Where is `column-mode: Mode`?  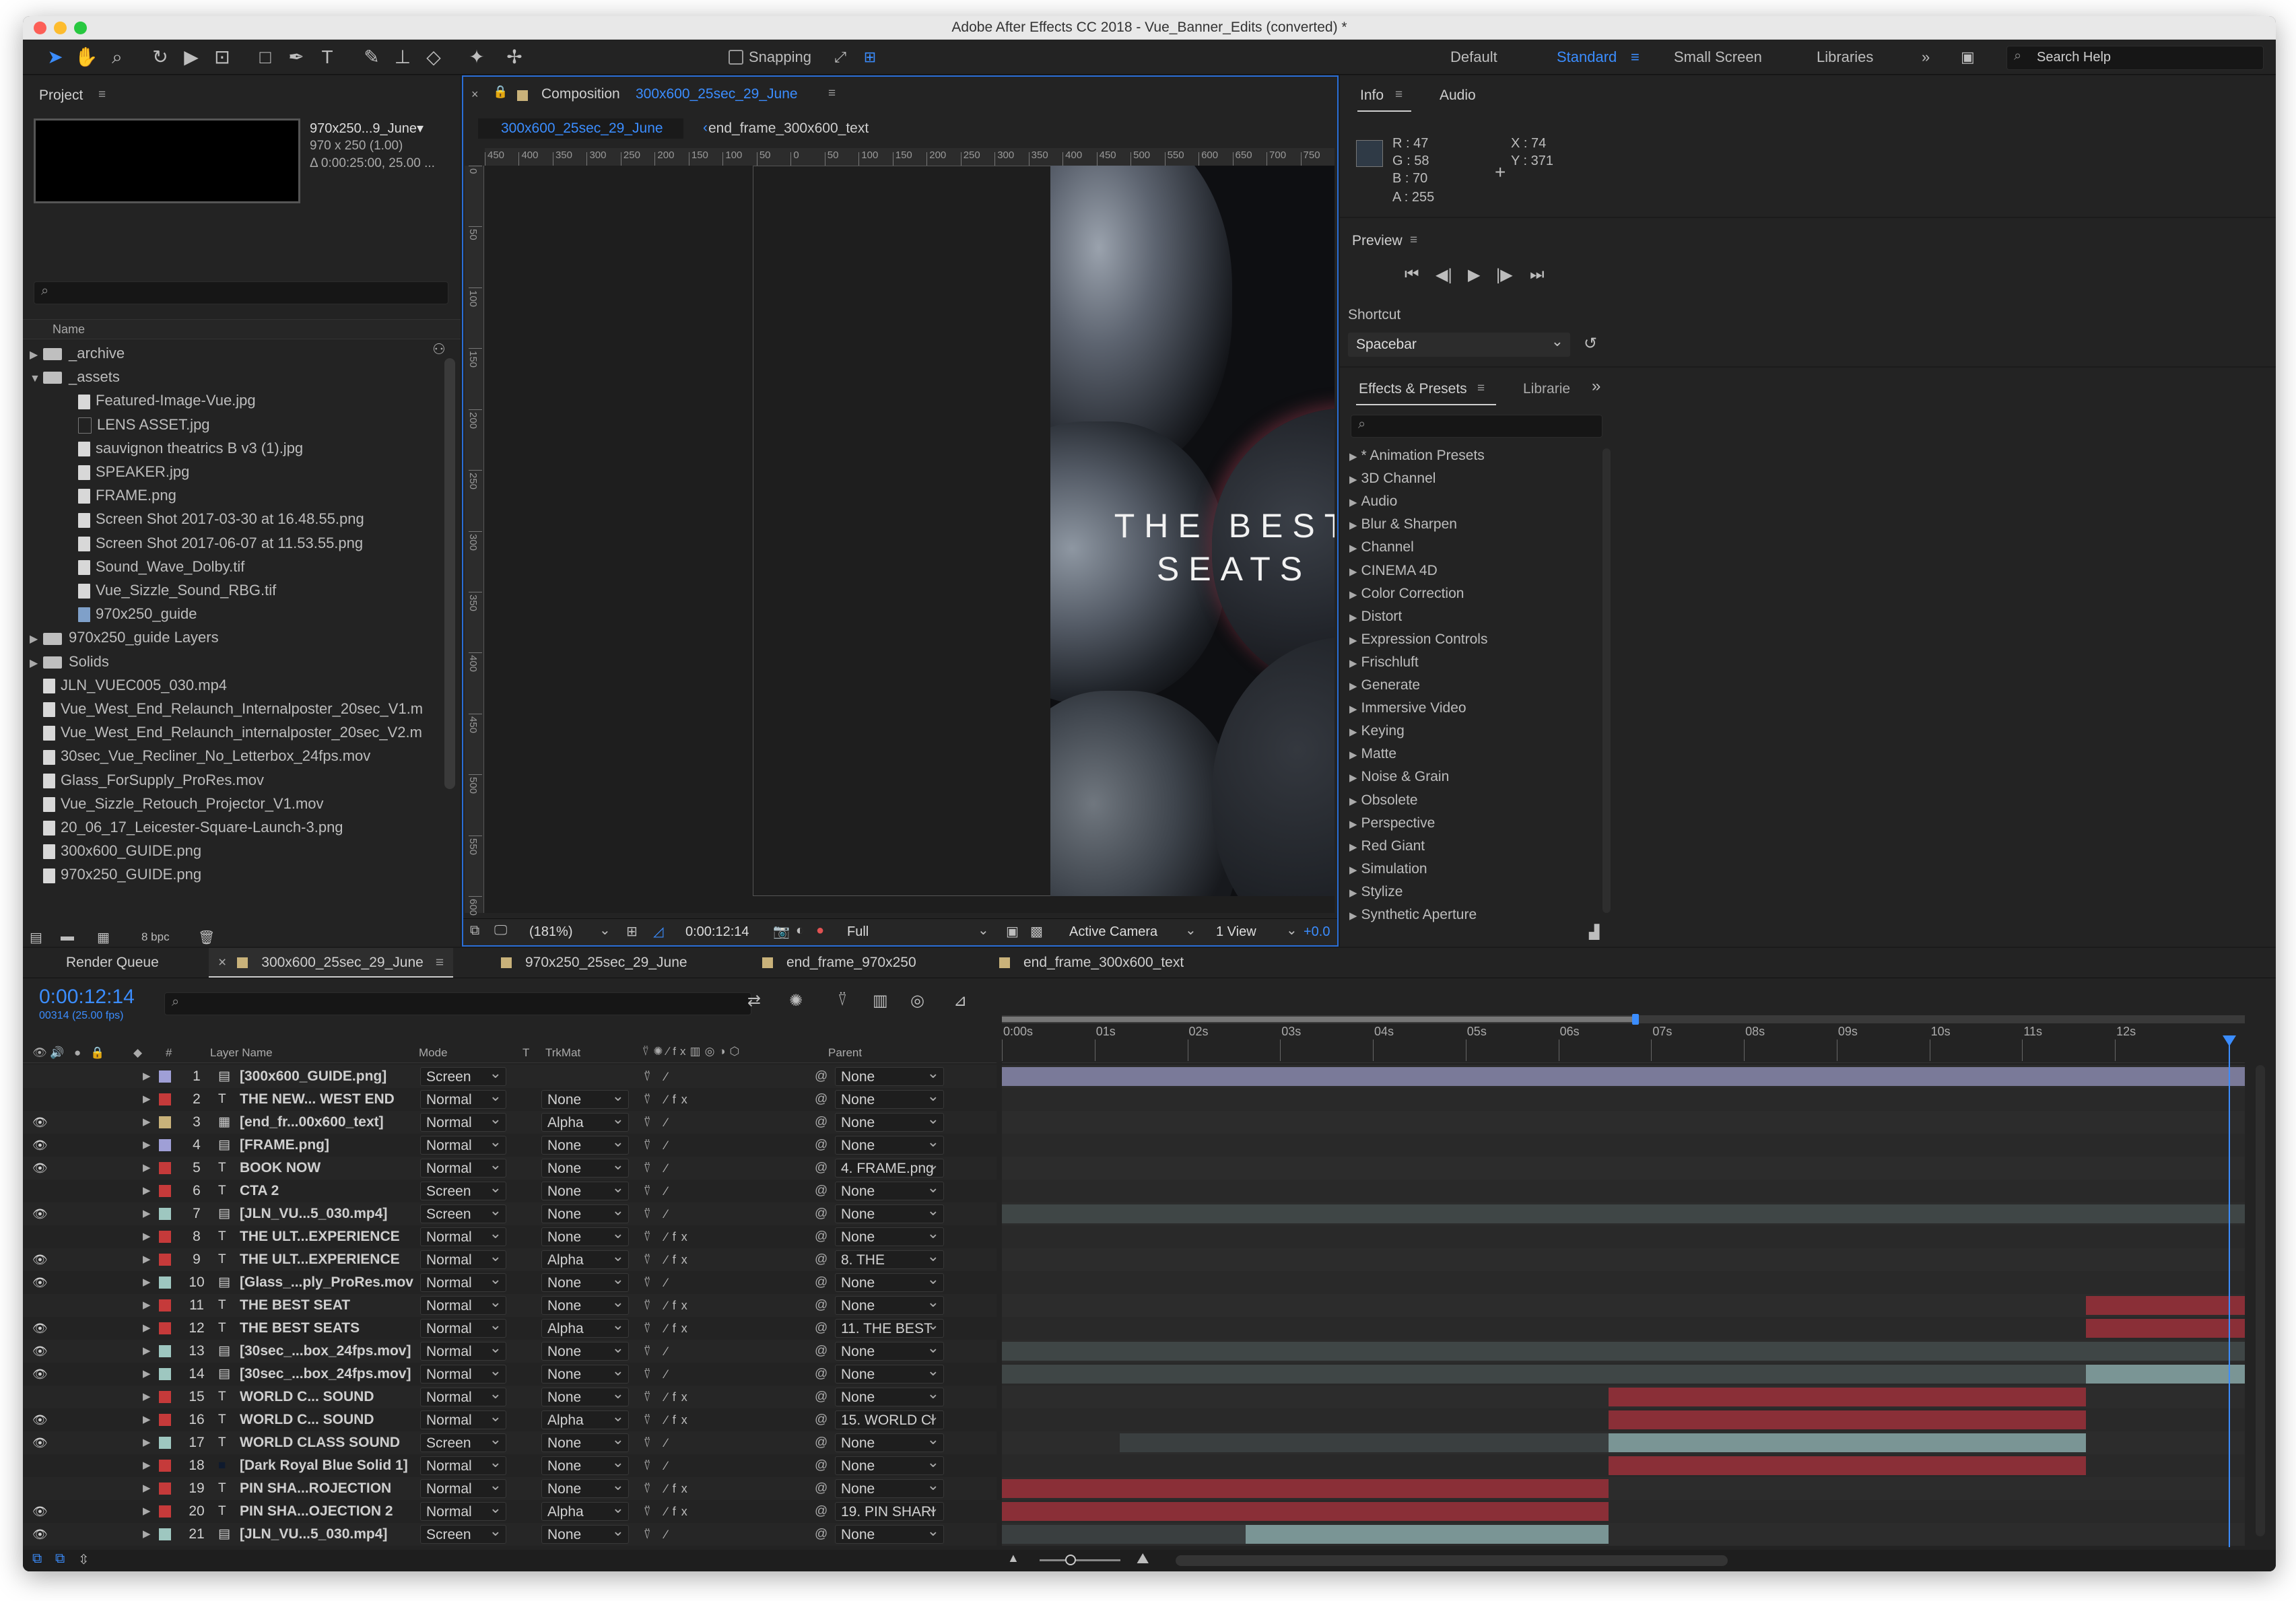 column-mode: Mode is located at coordinates (433, 1053).